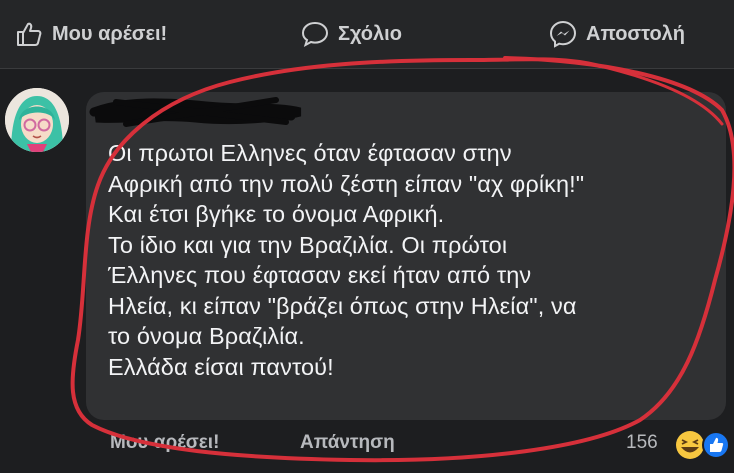 Image resolution: width=734 pixels, height=473 pixels. I want to click on avatar, so click(37, 120).